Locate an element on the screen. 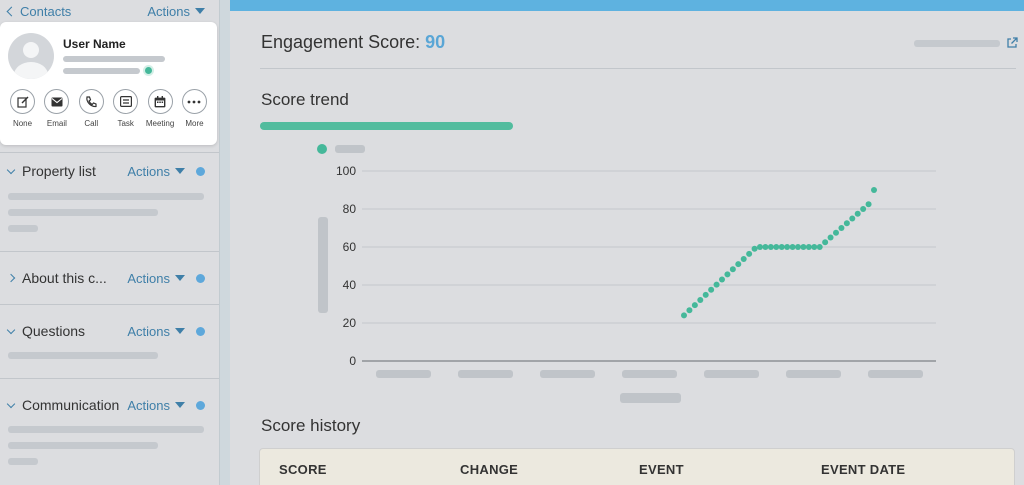  quick-action-label: None is located at coordinates (22, 123).